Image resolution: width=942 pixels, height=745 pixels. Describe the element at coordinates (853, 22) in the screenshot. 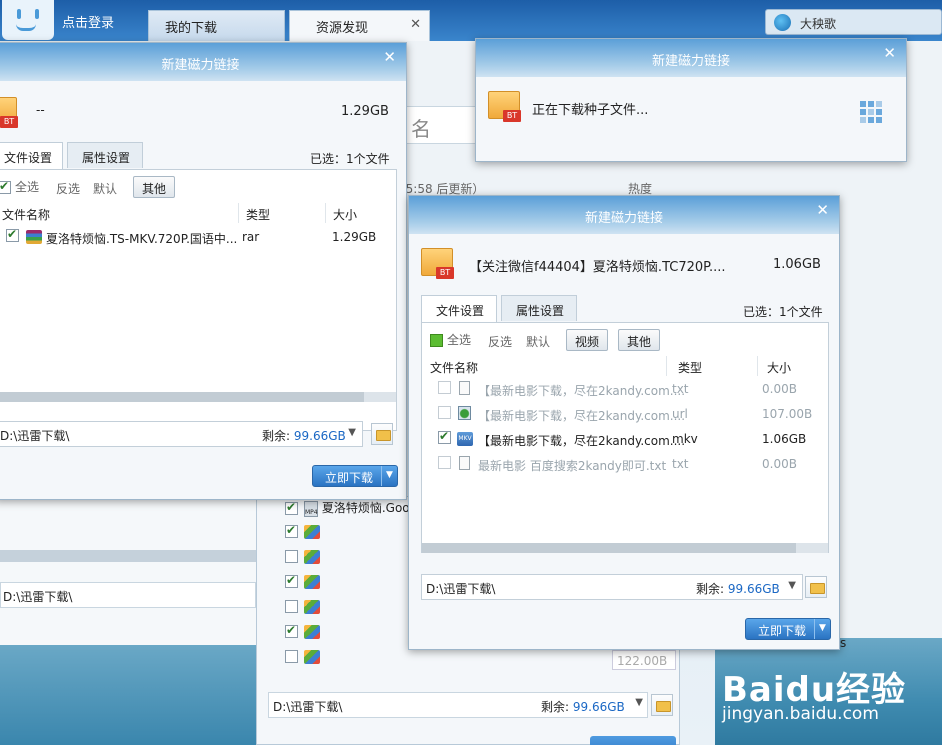

I see `search-input: 大秧歌` at that location.